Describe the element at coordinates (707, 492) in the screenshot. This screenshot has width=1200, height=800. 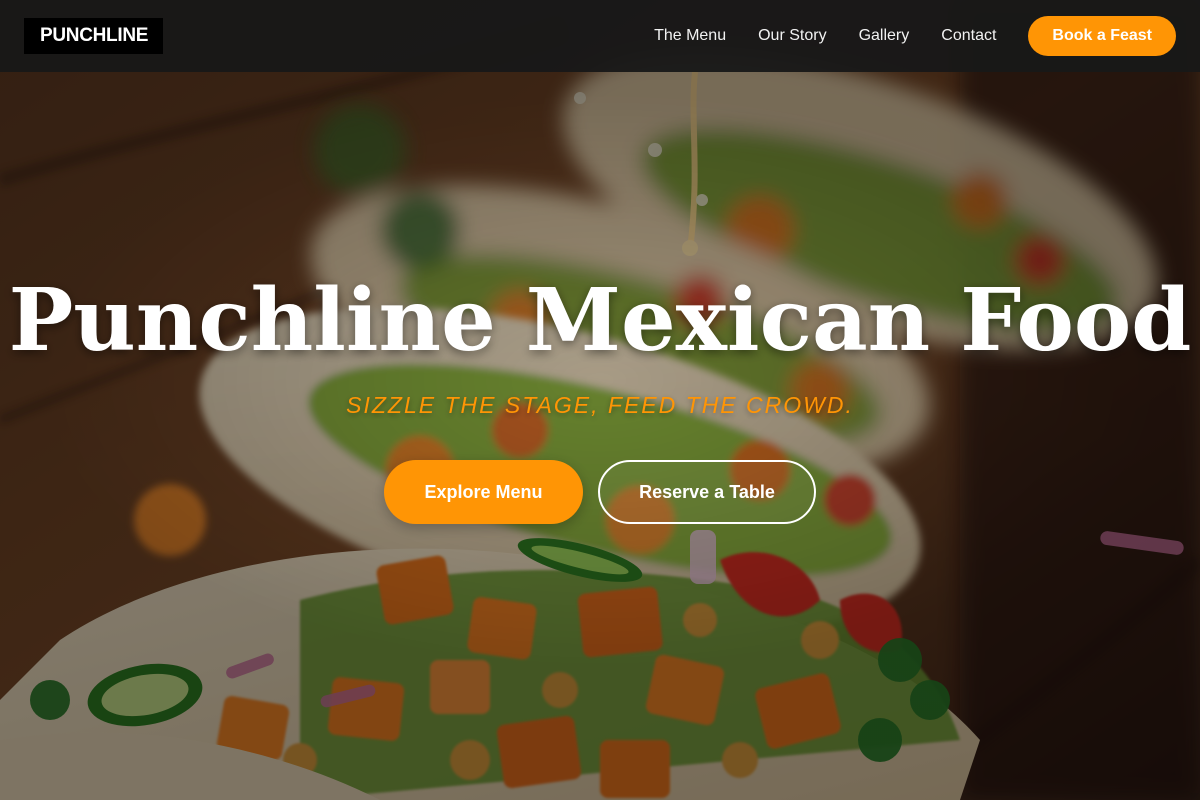
I see `reserve-a-table-button: Reserve a Table` at that location.